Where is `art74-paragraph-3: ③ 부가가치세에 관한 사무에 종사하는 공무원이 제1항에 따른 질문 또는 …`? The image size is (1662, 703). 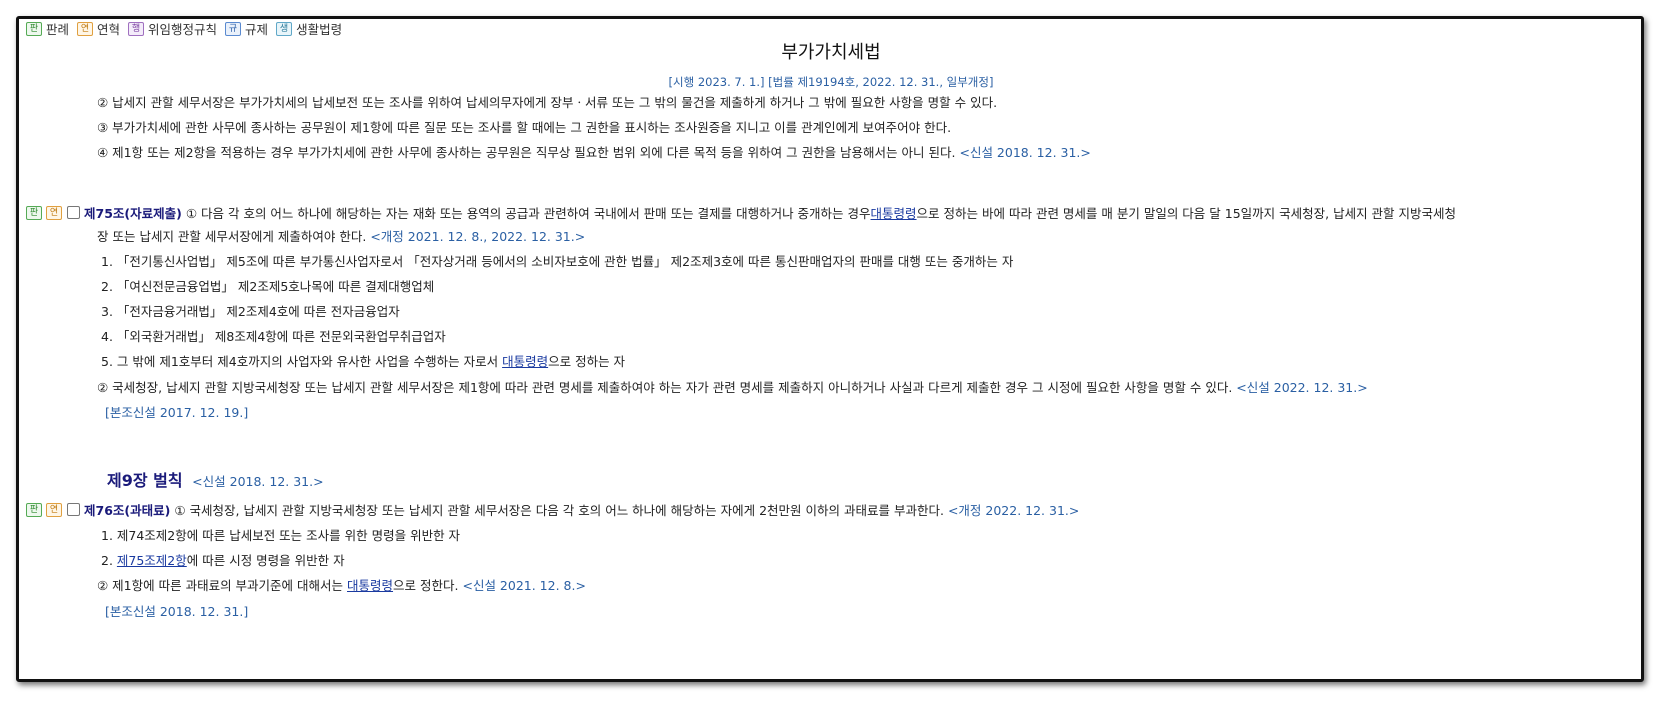
art74-paragraph-3: ③ 부가가치세에 관한 사무에 종사하는 공무원이 제1항에 따른 질문 또는 … is located at coordinates (524, 127).